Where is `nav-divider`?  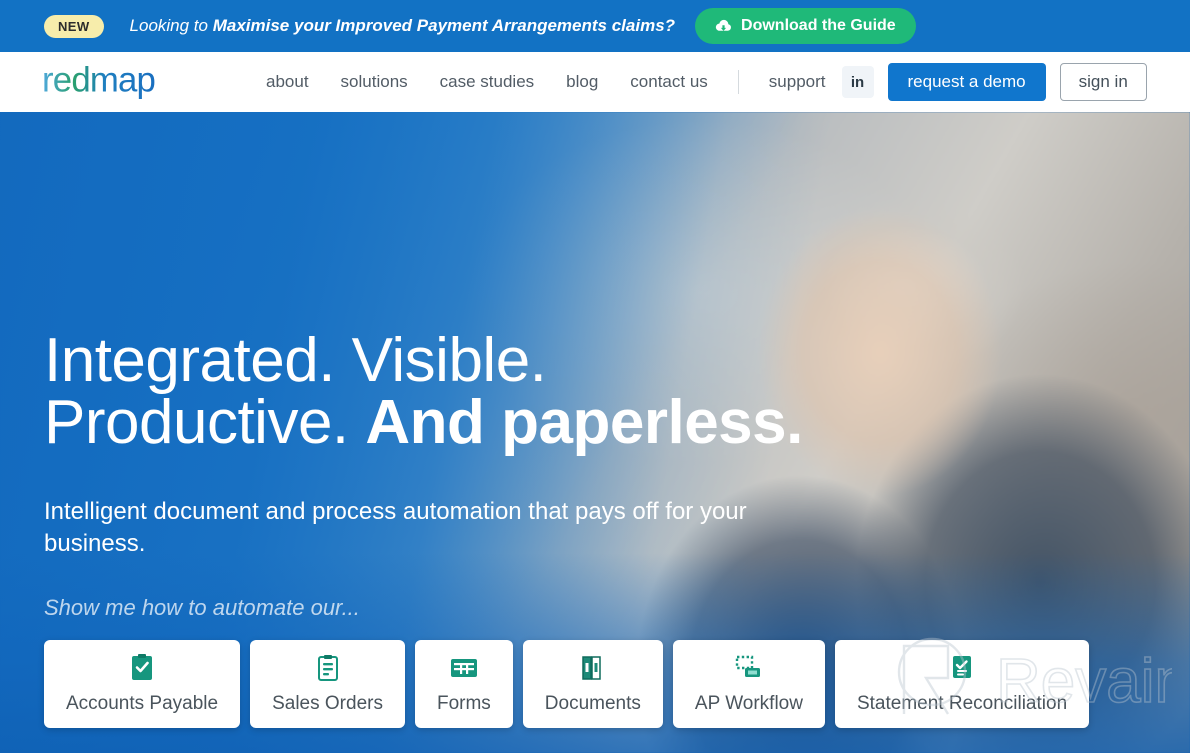 nav-divider is located at coordinates (738, 82).